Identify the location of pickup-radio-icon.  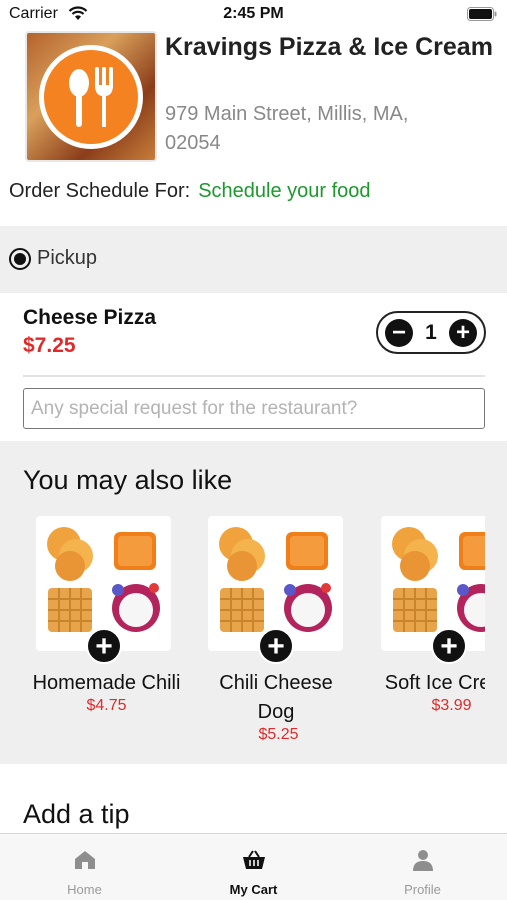
(20, 259).